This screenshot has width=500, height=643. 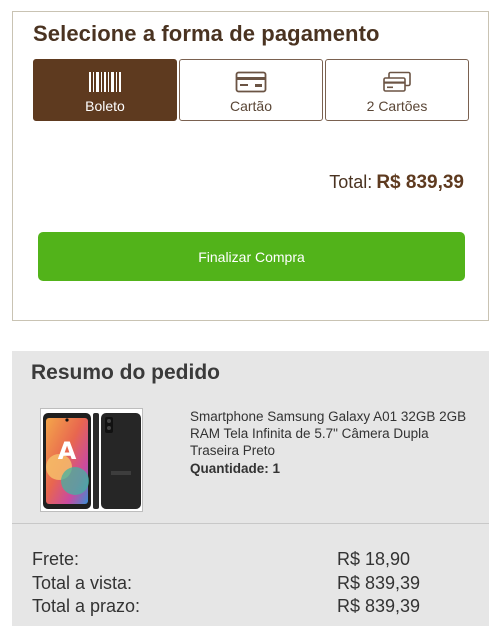 I want to click on product-quantity: Quantidade: 1, so click(x=235, y=468).